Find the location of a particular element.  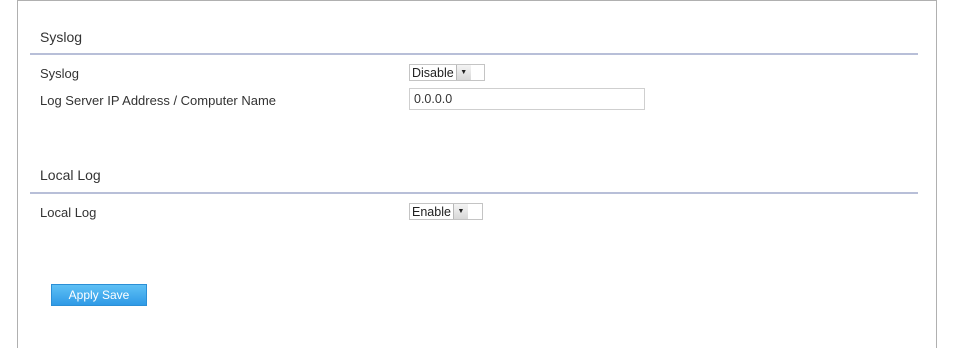

syslog-select: Disable ▼ is located at coordinates (447, 72).